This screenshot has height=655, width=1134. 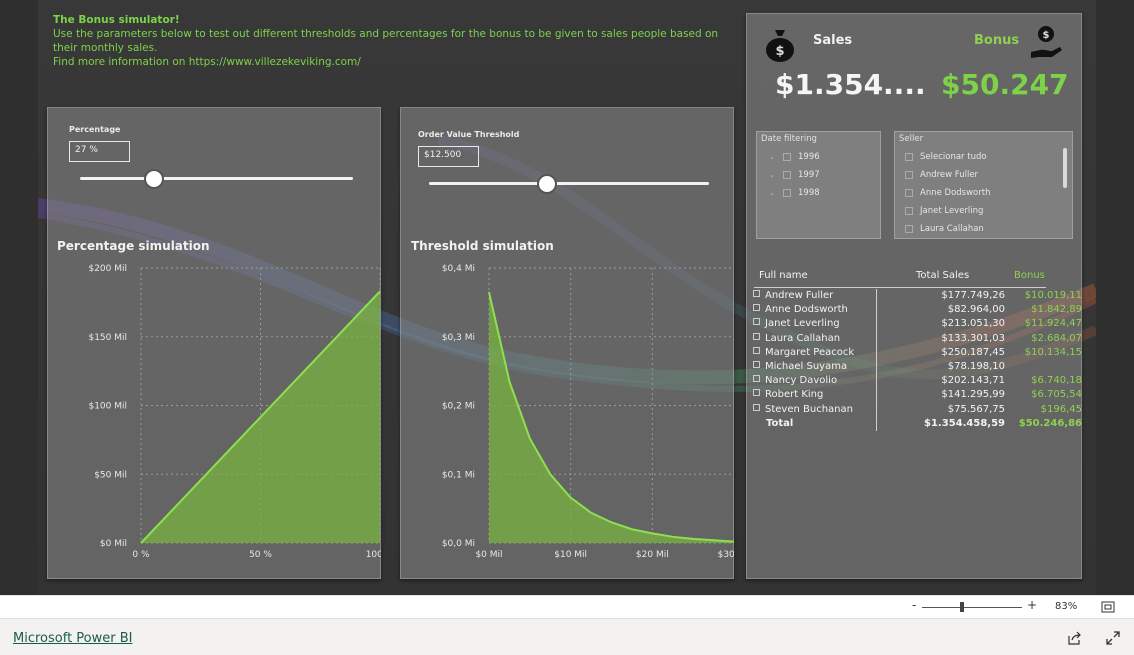 What do you see at coordinates (567, 636) in the screenshot?
I see `footer: Microsoft Power BI` at bounding box center [567, 636].